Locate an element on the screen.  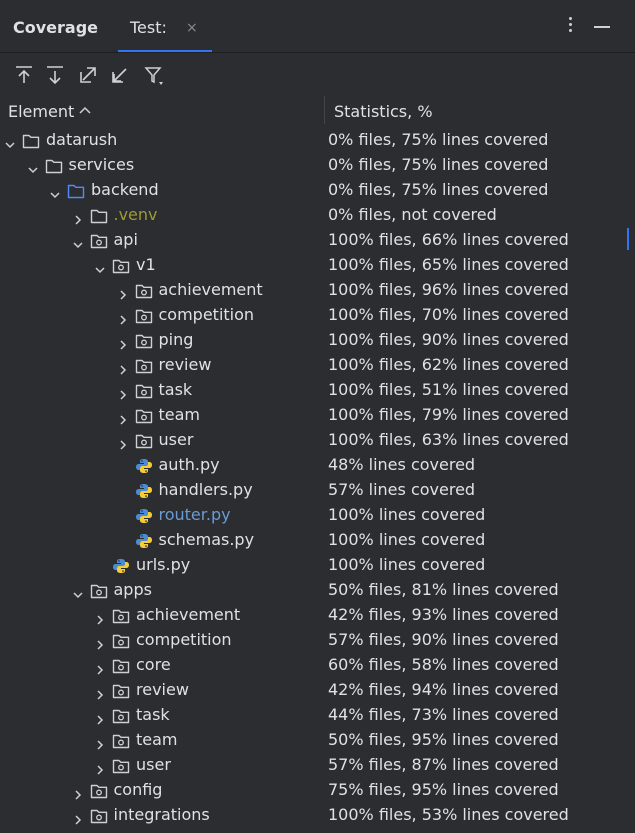
row-statistics: 75% files, 95% lines covered is located at coordinates (443, 789).